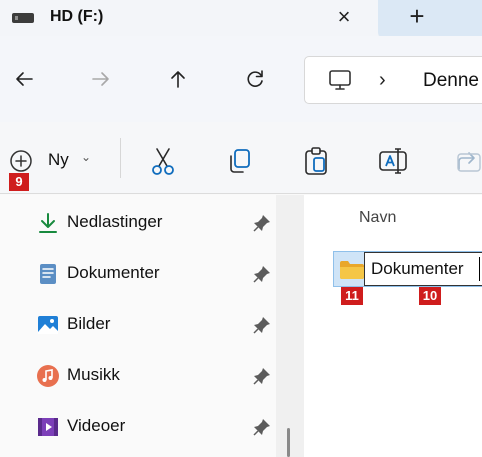 Image resolution: width=482 pixels, height=457 pixels. I want to click on paste-button, so click(316, 161).